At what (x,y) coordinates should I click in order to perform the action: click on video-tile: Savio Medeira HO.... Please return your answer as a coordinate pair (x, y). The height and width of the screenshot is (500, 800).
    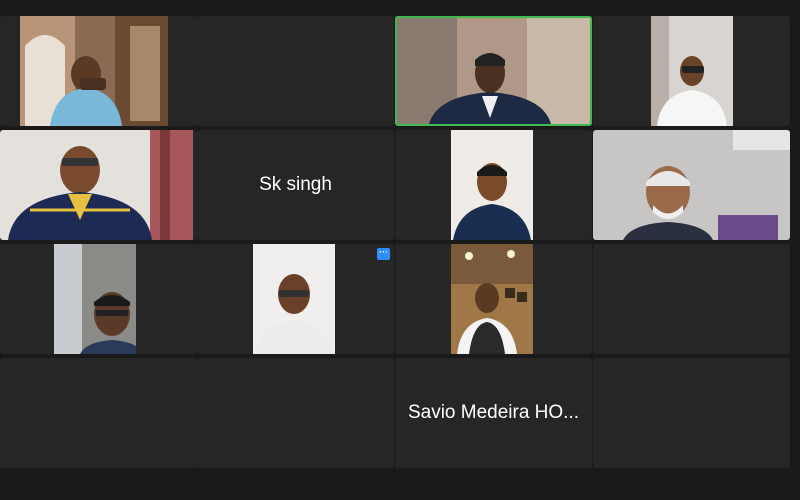
    Looking at the image, I should click on (493, 413).